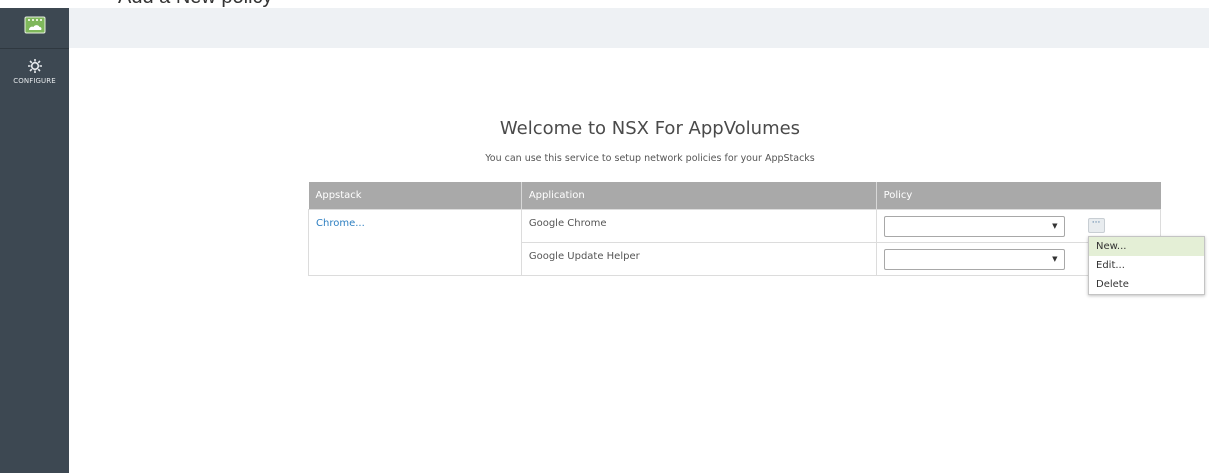 This screenshot has height=473, width=1209. What do you see at coordinates (639, 28) in the screenshot?
I see `header-band` at bounding box center [639, 28].